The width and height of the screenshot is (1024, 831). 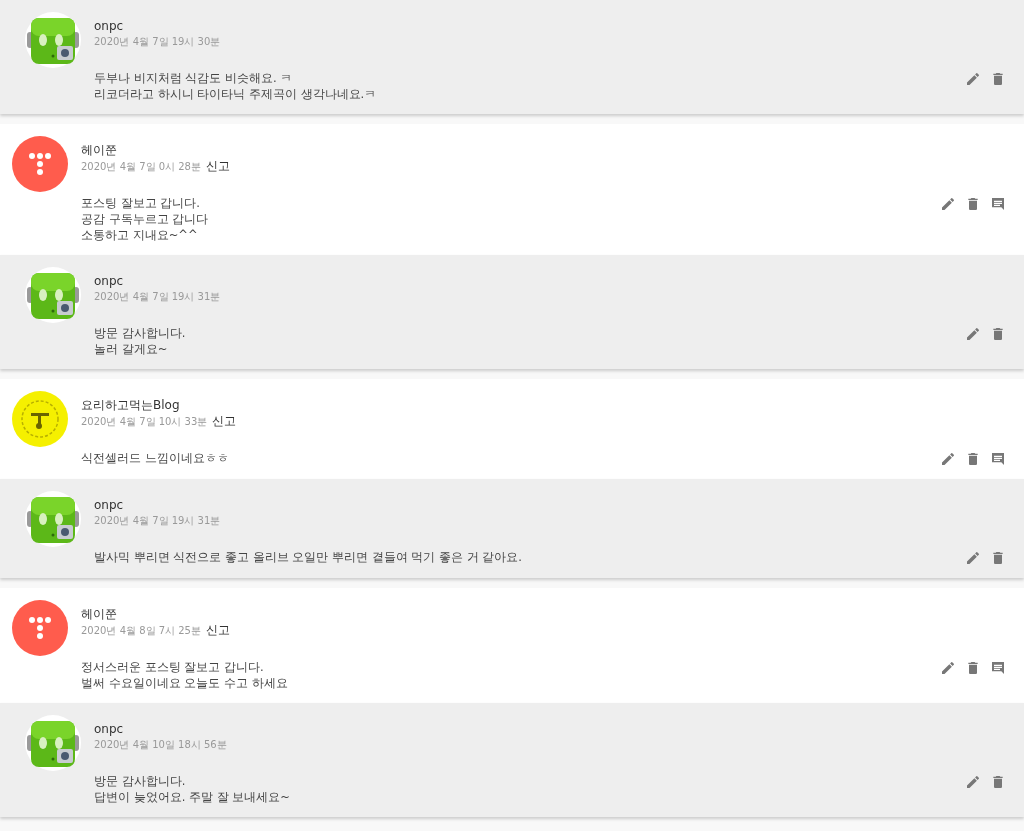 What do you see at coordinates (160, 745) in the screenshot?
I see `comment-date: 2020년 4월 10일 18시 56분` at bounding box center [160, 745].